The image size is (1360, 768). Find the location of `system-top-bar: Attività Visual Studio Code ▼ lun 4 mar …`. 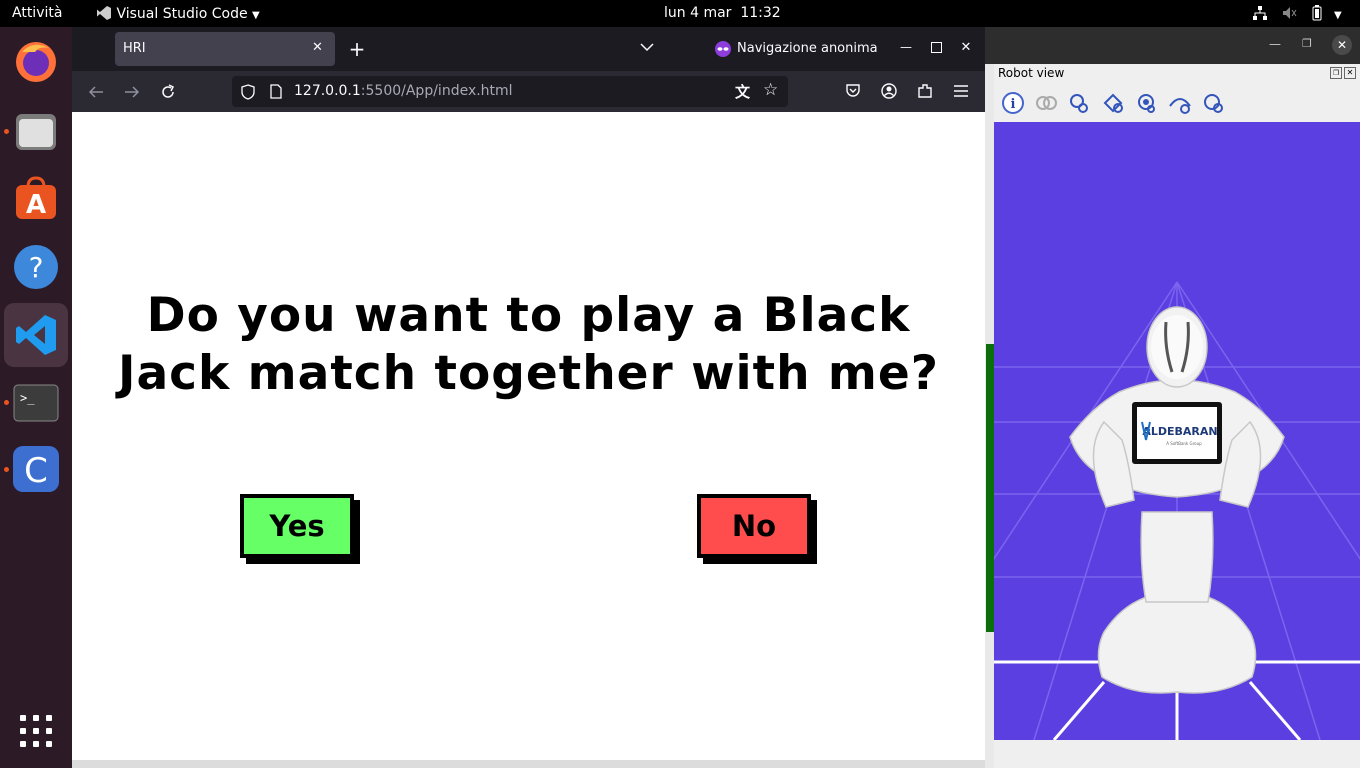

system-top-bar: Attività Visual Studio Code ▼ lun 4 mar … is located at coordinates (680, 13).